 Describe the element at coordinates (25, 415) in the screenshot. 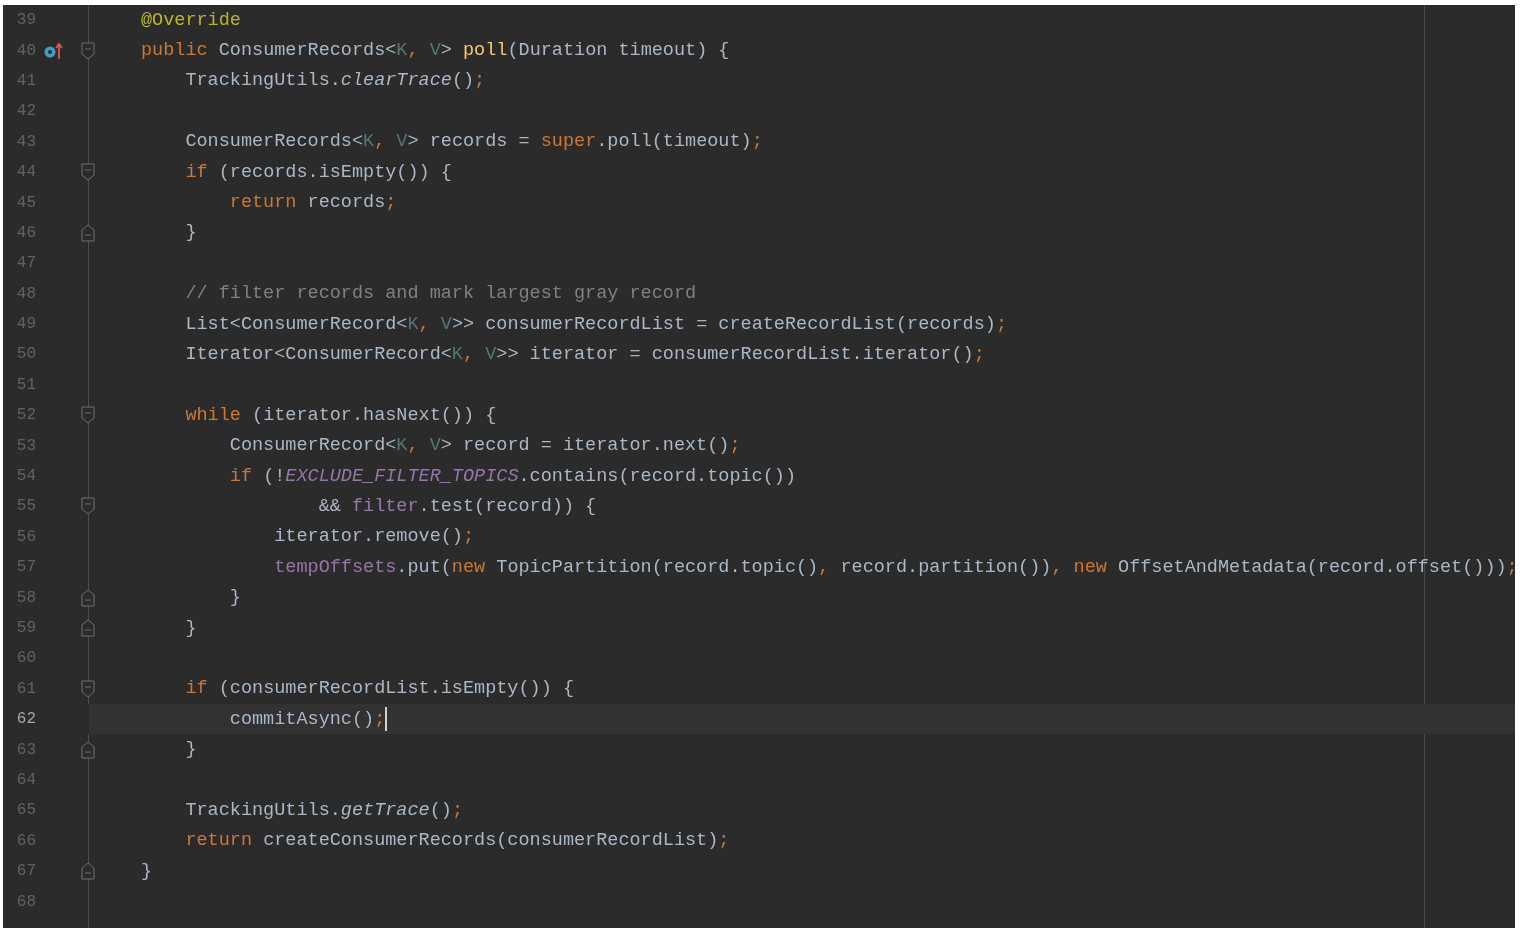

I see `line-number: 52` at that location.